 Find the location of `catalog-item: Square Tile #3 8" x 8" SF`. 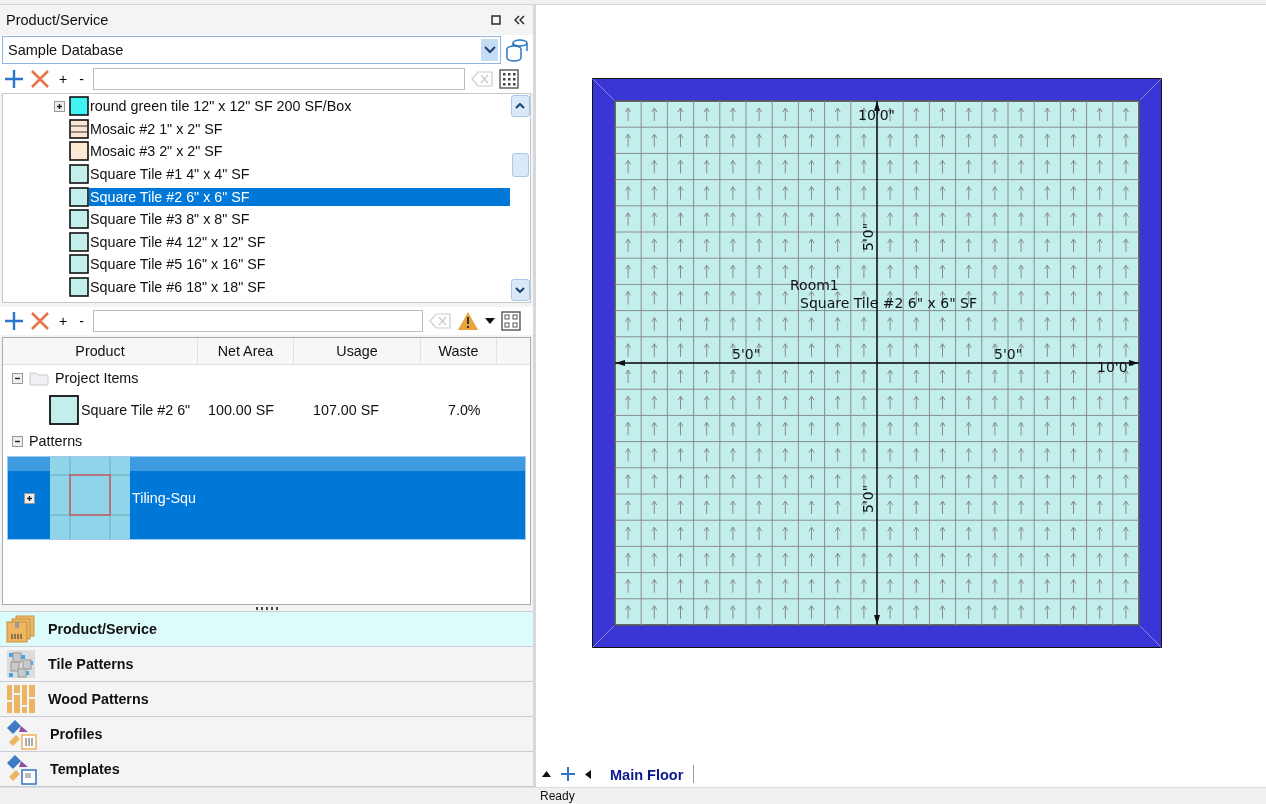

catalog-item: Square Tile #3 8" x 8" SF is located at coordinates (299, 219).